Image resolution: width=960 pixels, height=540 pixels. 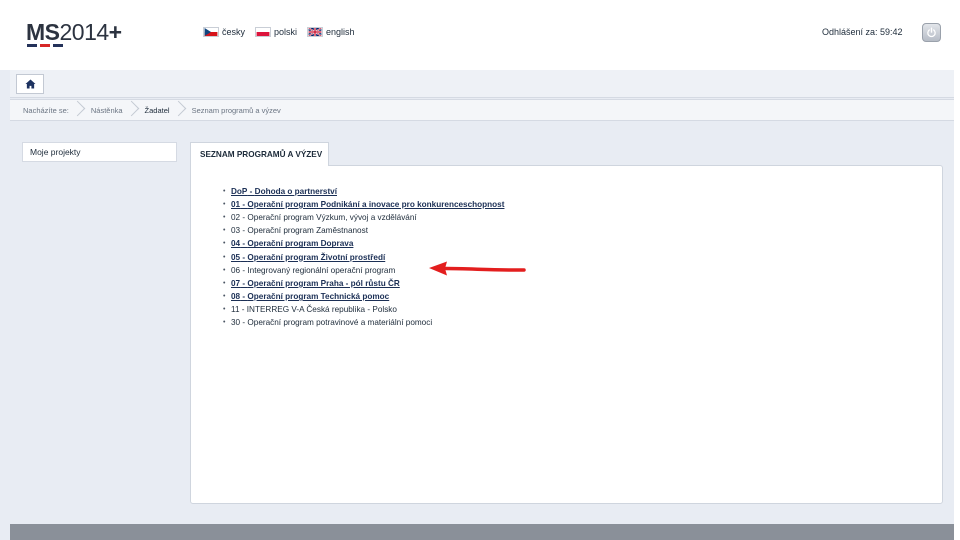 What do you see at coordinates (236, 323) in the screenshot?
I see `program-code: 30` at bounding box center [236, 323].